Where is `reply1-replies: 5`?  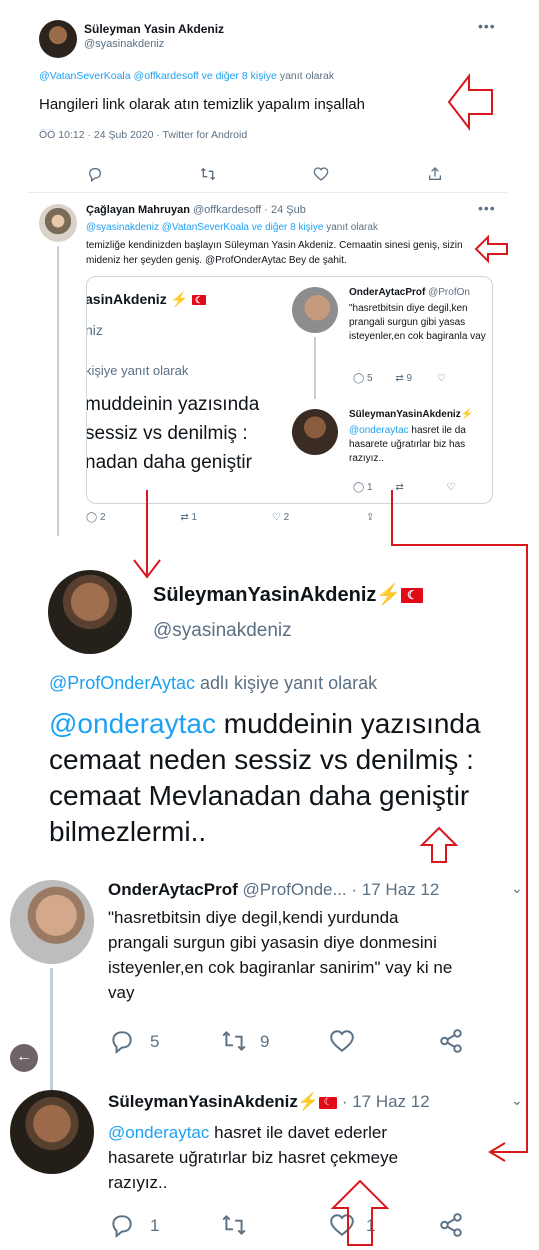 reply1-replies: 5 is located at coordinates (155, 1041).